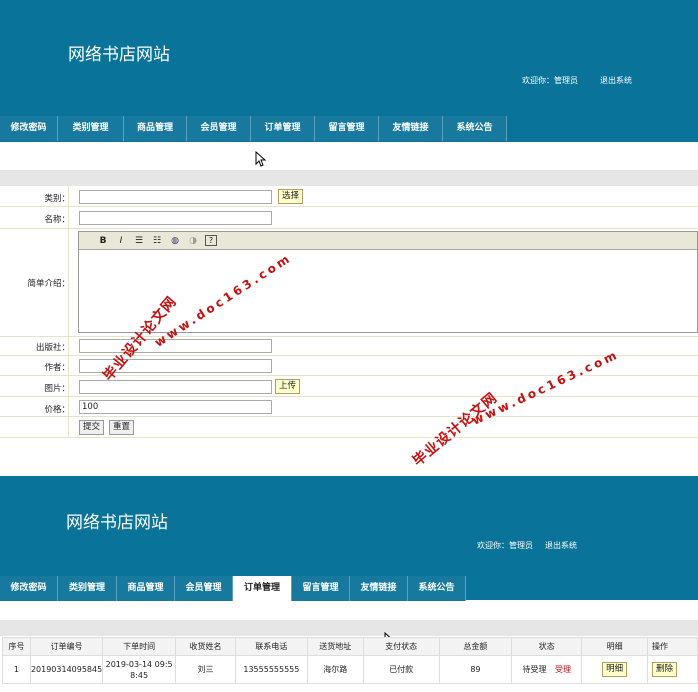 This screenshot has width=698, height=692. Describe the element at coordinates (349, 427) in the screenshot. I see `buttons-row` at that location.